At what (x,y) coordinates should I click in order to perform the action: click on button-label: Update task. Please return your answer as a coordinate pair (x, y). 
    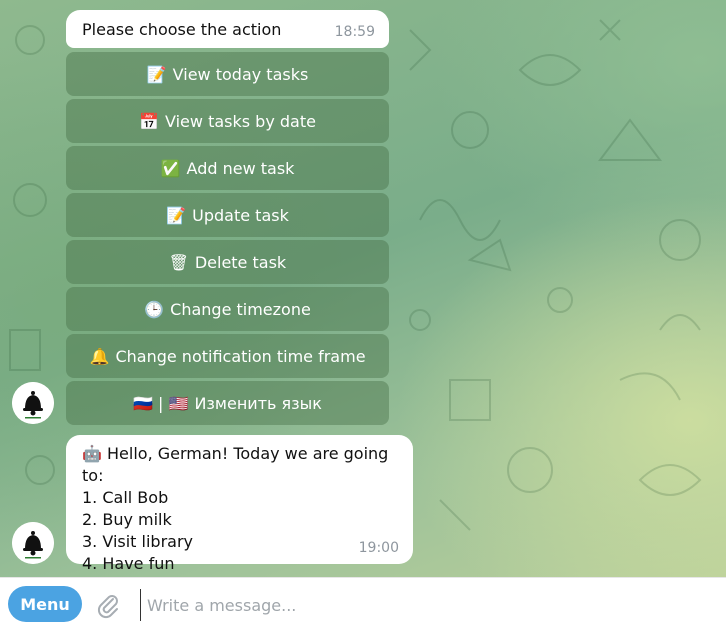
    Looking at the image, I should click on (240, 215).